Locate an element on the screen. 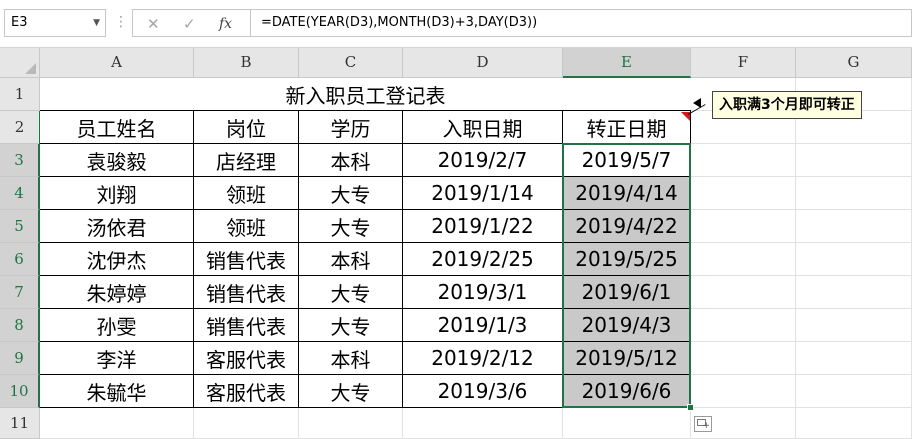 Image resolution: width=912 pixels, height=439 pixels. chevron-down-icon: ▼ is located at coordinates (96, 23).